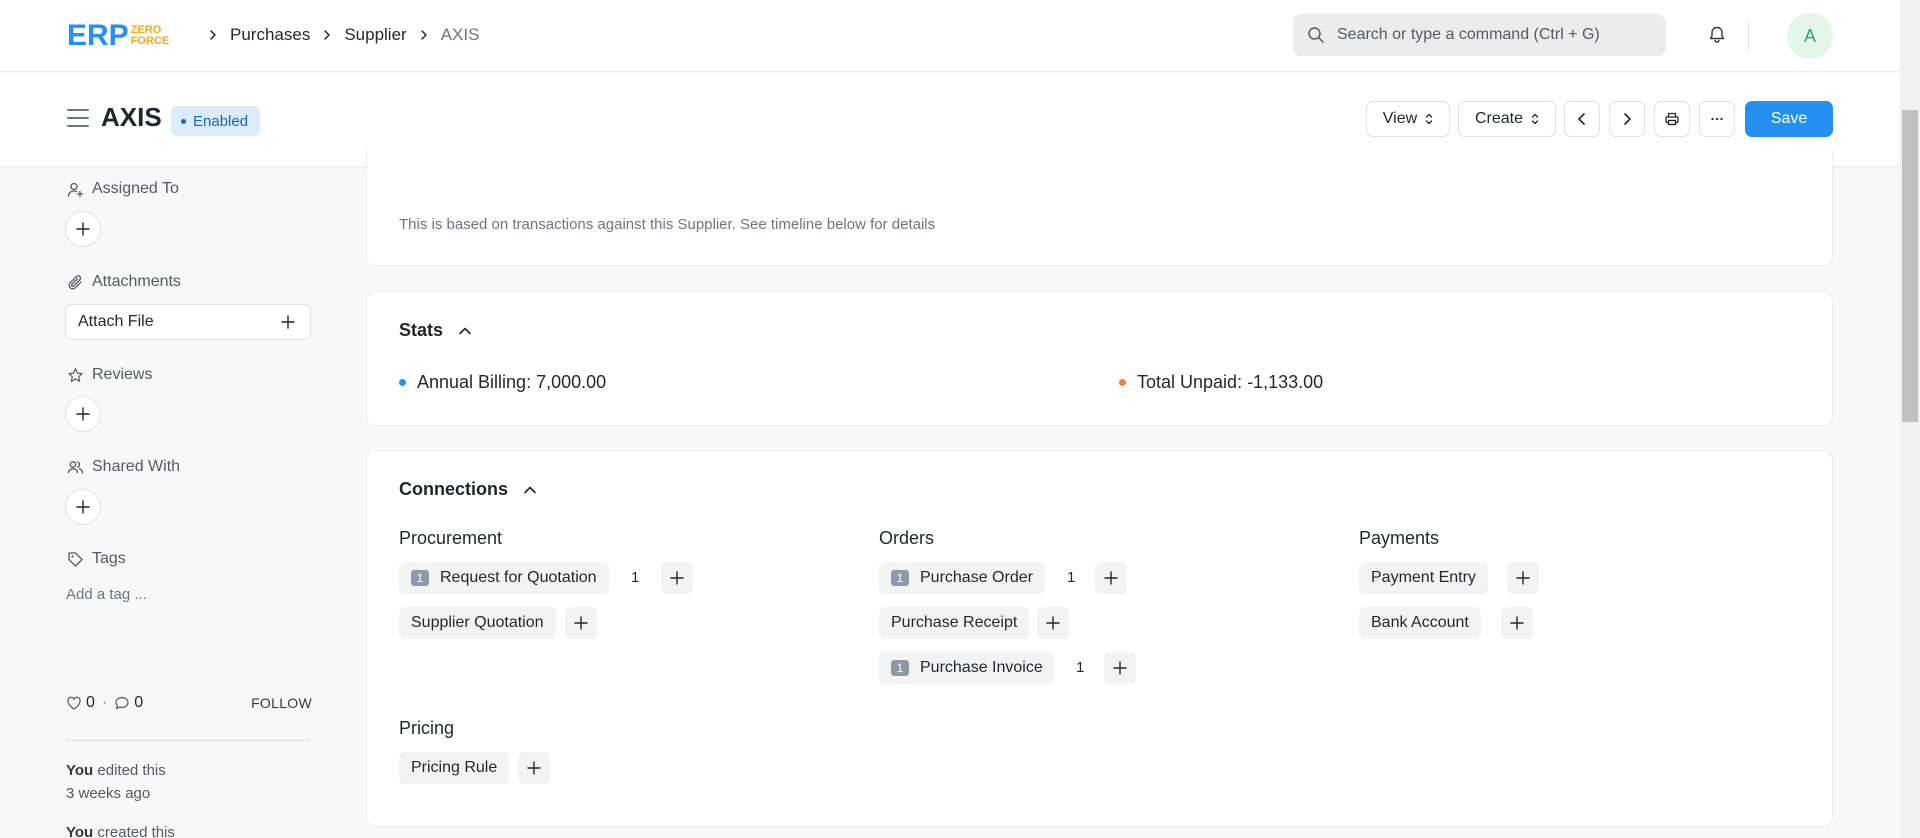 The width and height of the screenshot is (1920, 838). What do you see at coordinates (123, 189) in the screenshot?
I see `assigned-to-label: Assigned To` at bounding box center [123, 189].